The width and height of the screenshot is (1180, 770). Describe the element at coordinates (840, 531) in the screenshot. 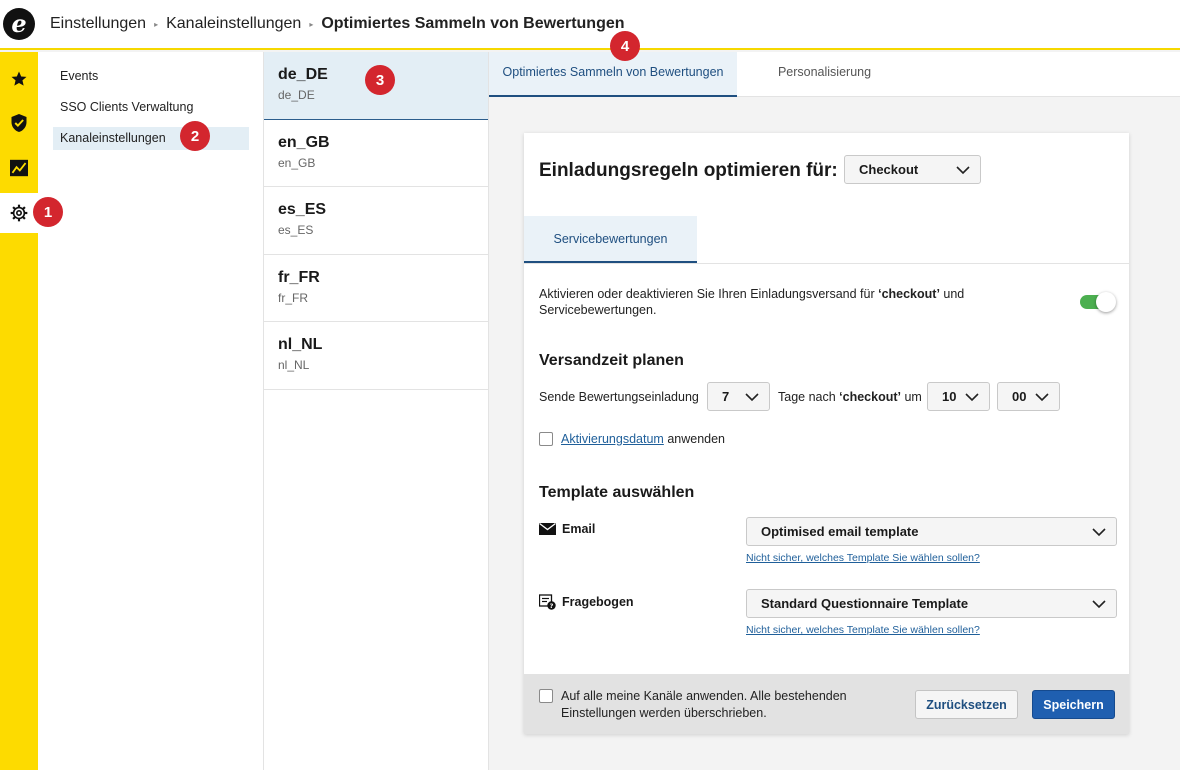

I see `email-template-value: Optimised email template` at that location.